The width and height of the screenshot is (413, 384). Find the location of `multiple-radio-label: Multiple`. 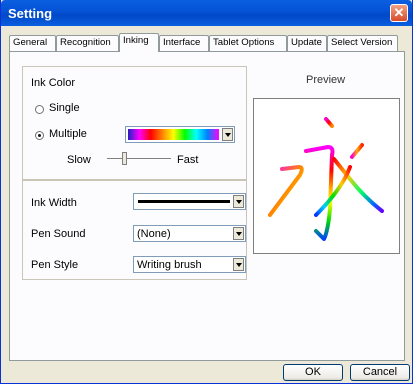

multiple-radio-label: Multiple is located at coordinates (68, 134).